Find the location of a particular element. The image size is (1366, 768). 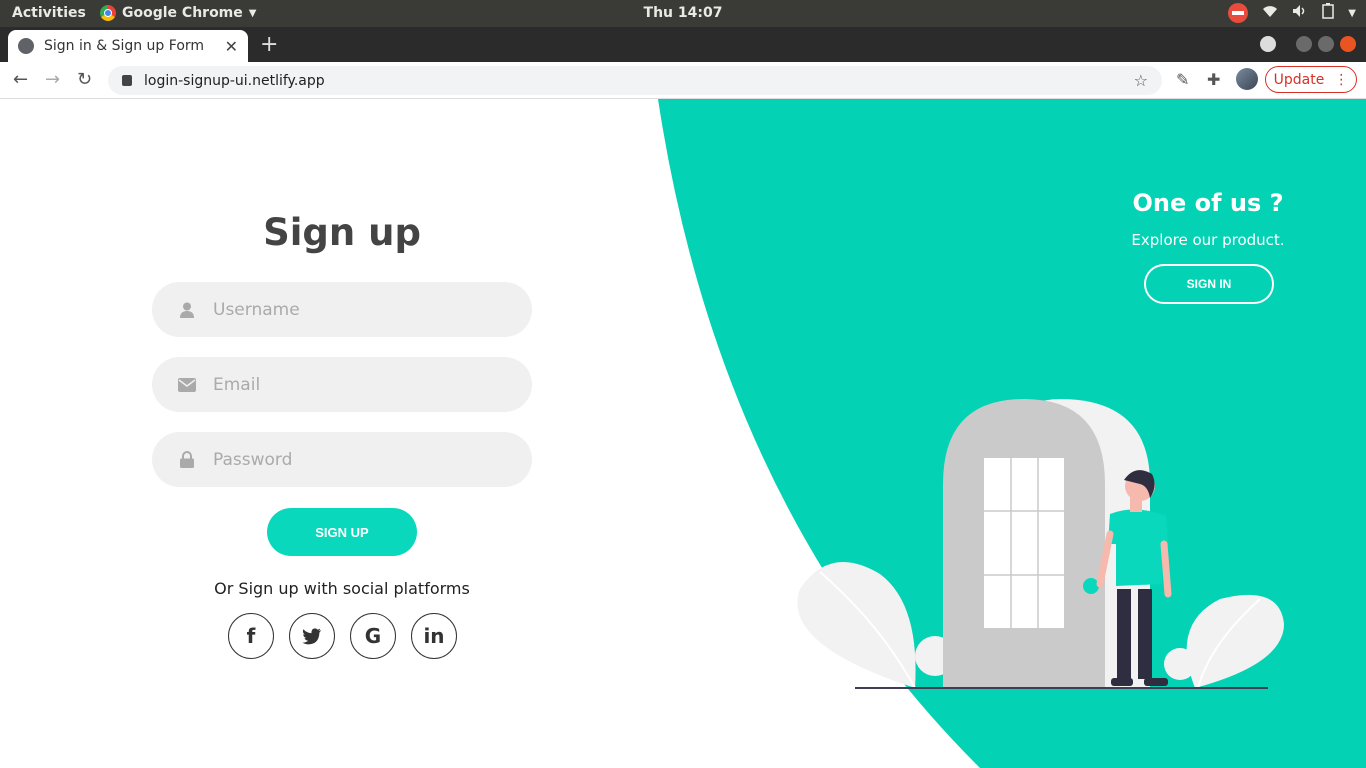

address-bar: login-signup-ui.netlify.app ☆ is located at coordinates (635, 80).